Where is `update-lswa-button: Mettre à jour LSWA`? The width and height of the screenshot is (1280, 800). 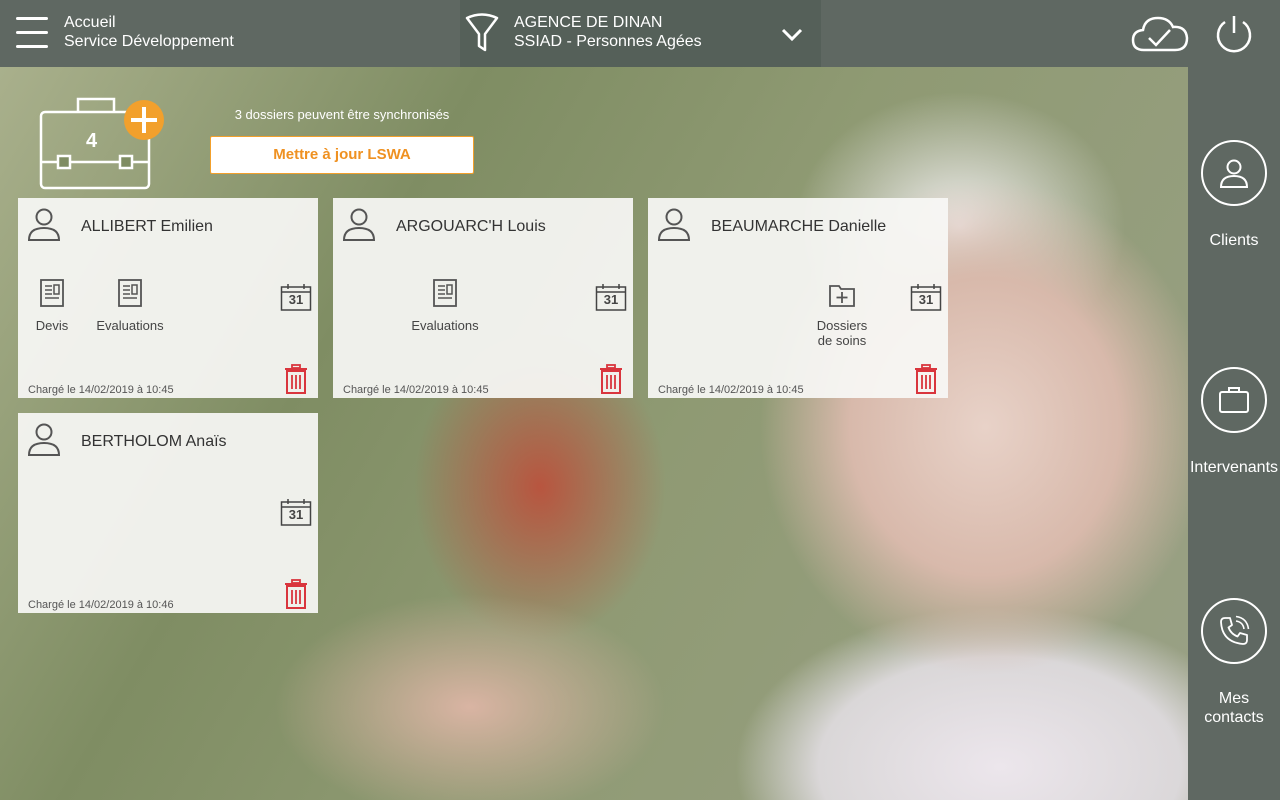 update-lswa-button: Mettre à jour LSWA is located at coordinates (342, 155).